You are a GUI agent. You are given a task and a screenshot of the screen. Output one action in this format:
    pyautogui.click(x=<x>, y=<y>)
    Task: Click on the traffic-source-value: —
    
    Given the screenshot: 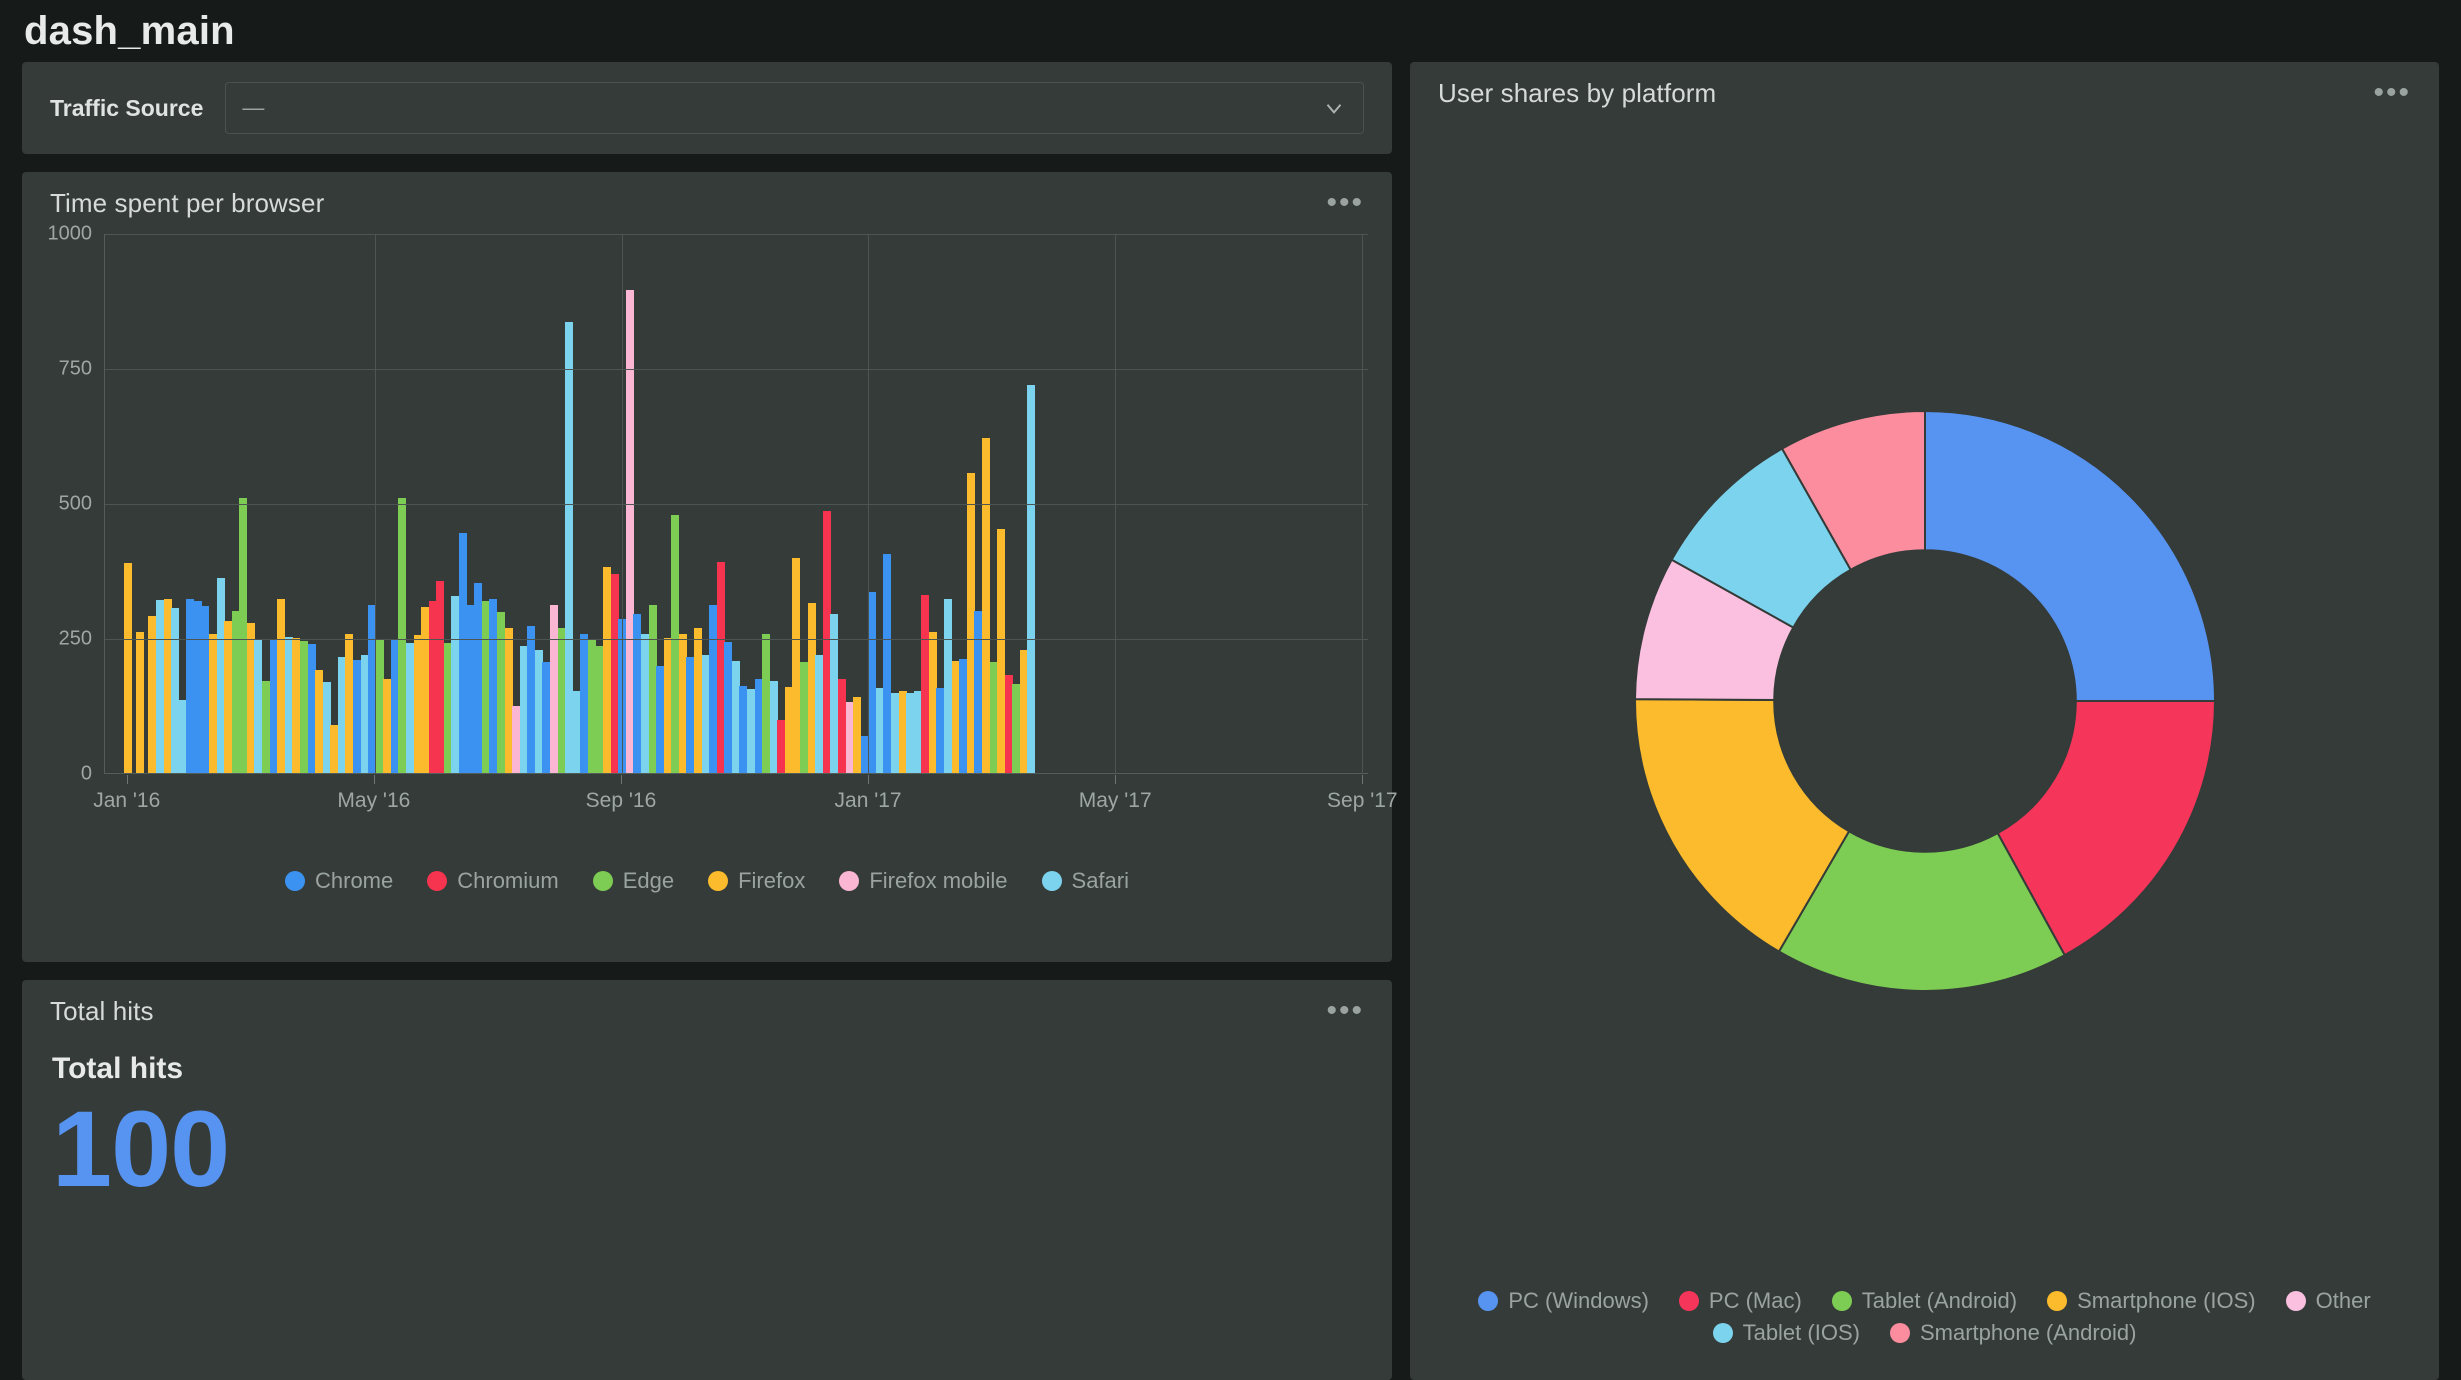 What is the action you would take?
    pyautogui.click(x=253, y=107)
    